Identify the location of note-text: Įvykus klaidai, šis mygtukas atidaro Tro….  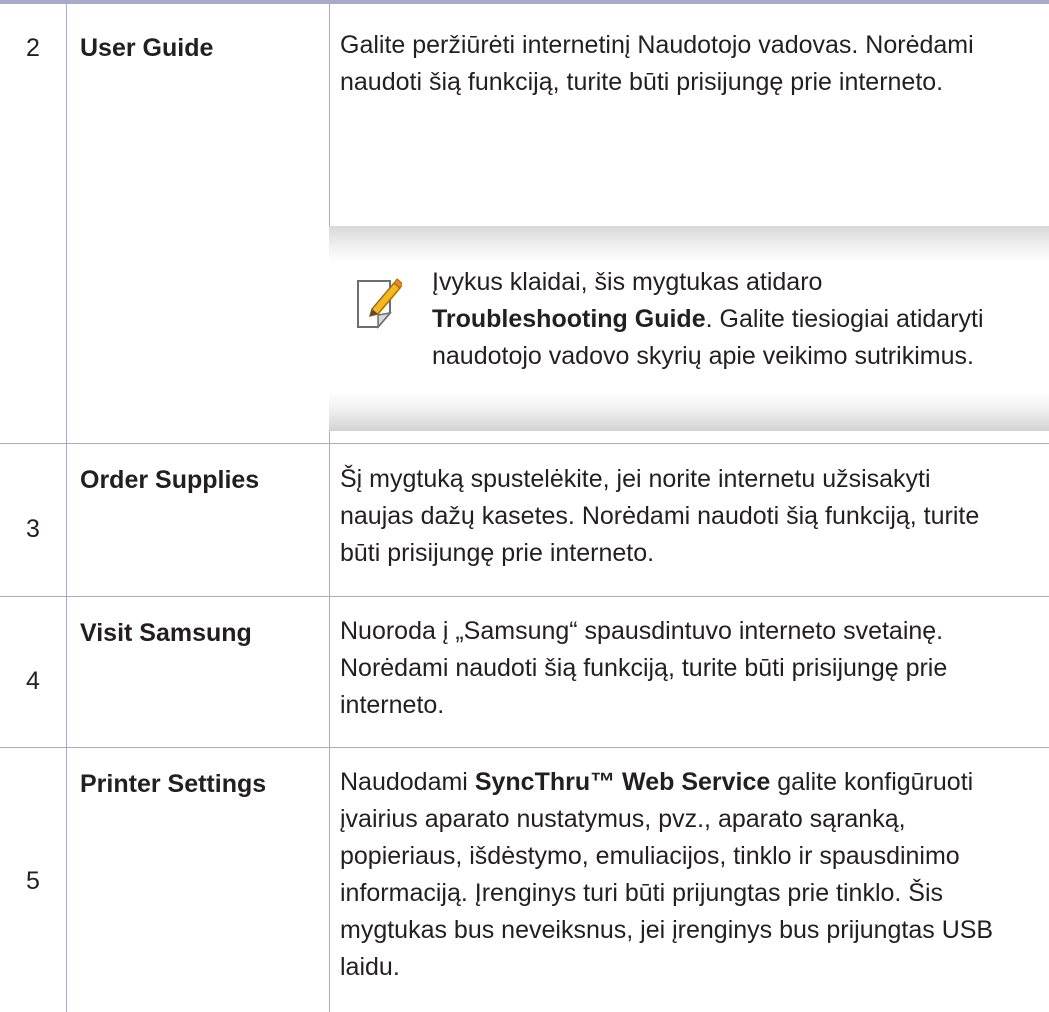
(708, 319).